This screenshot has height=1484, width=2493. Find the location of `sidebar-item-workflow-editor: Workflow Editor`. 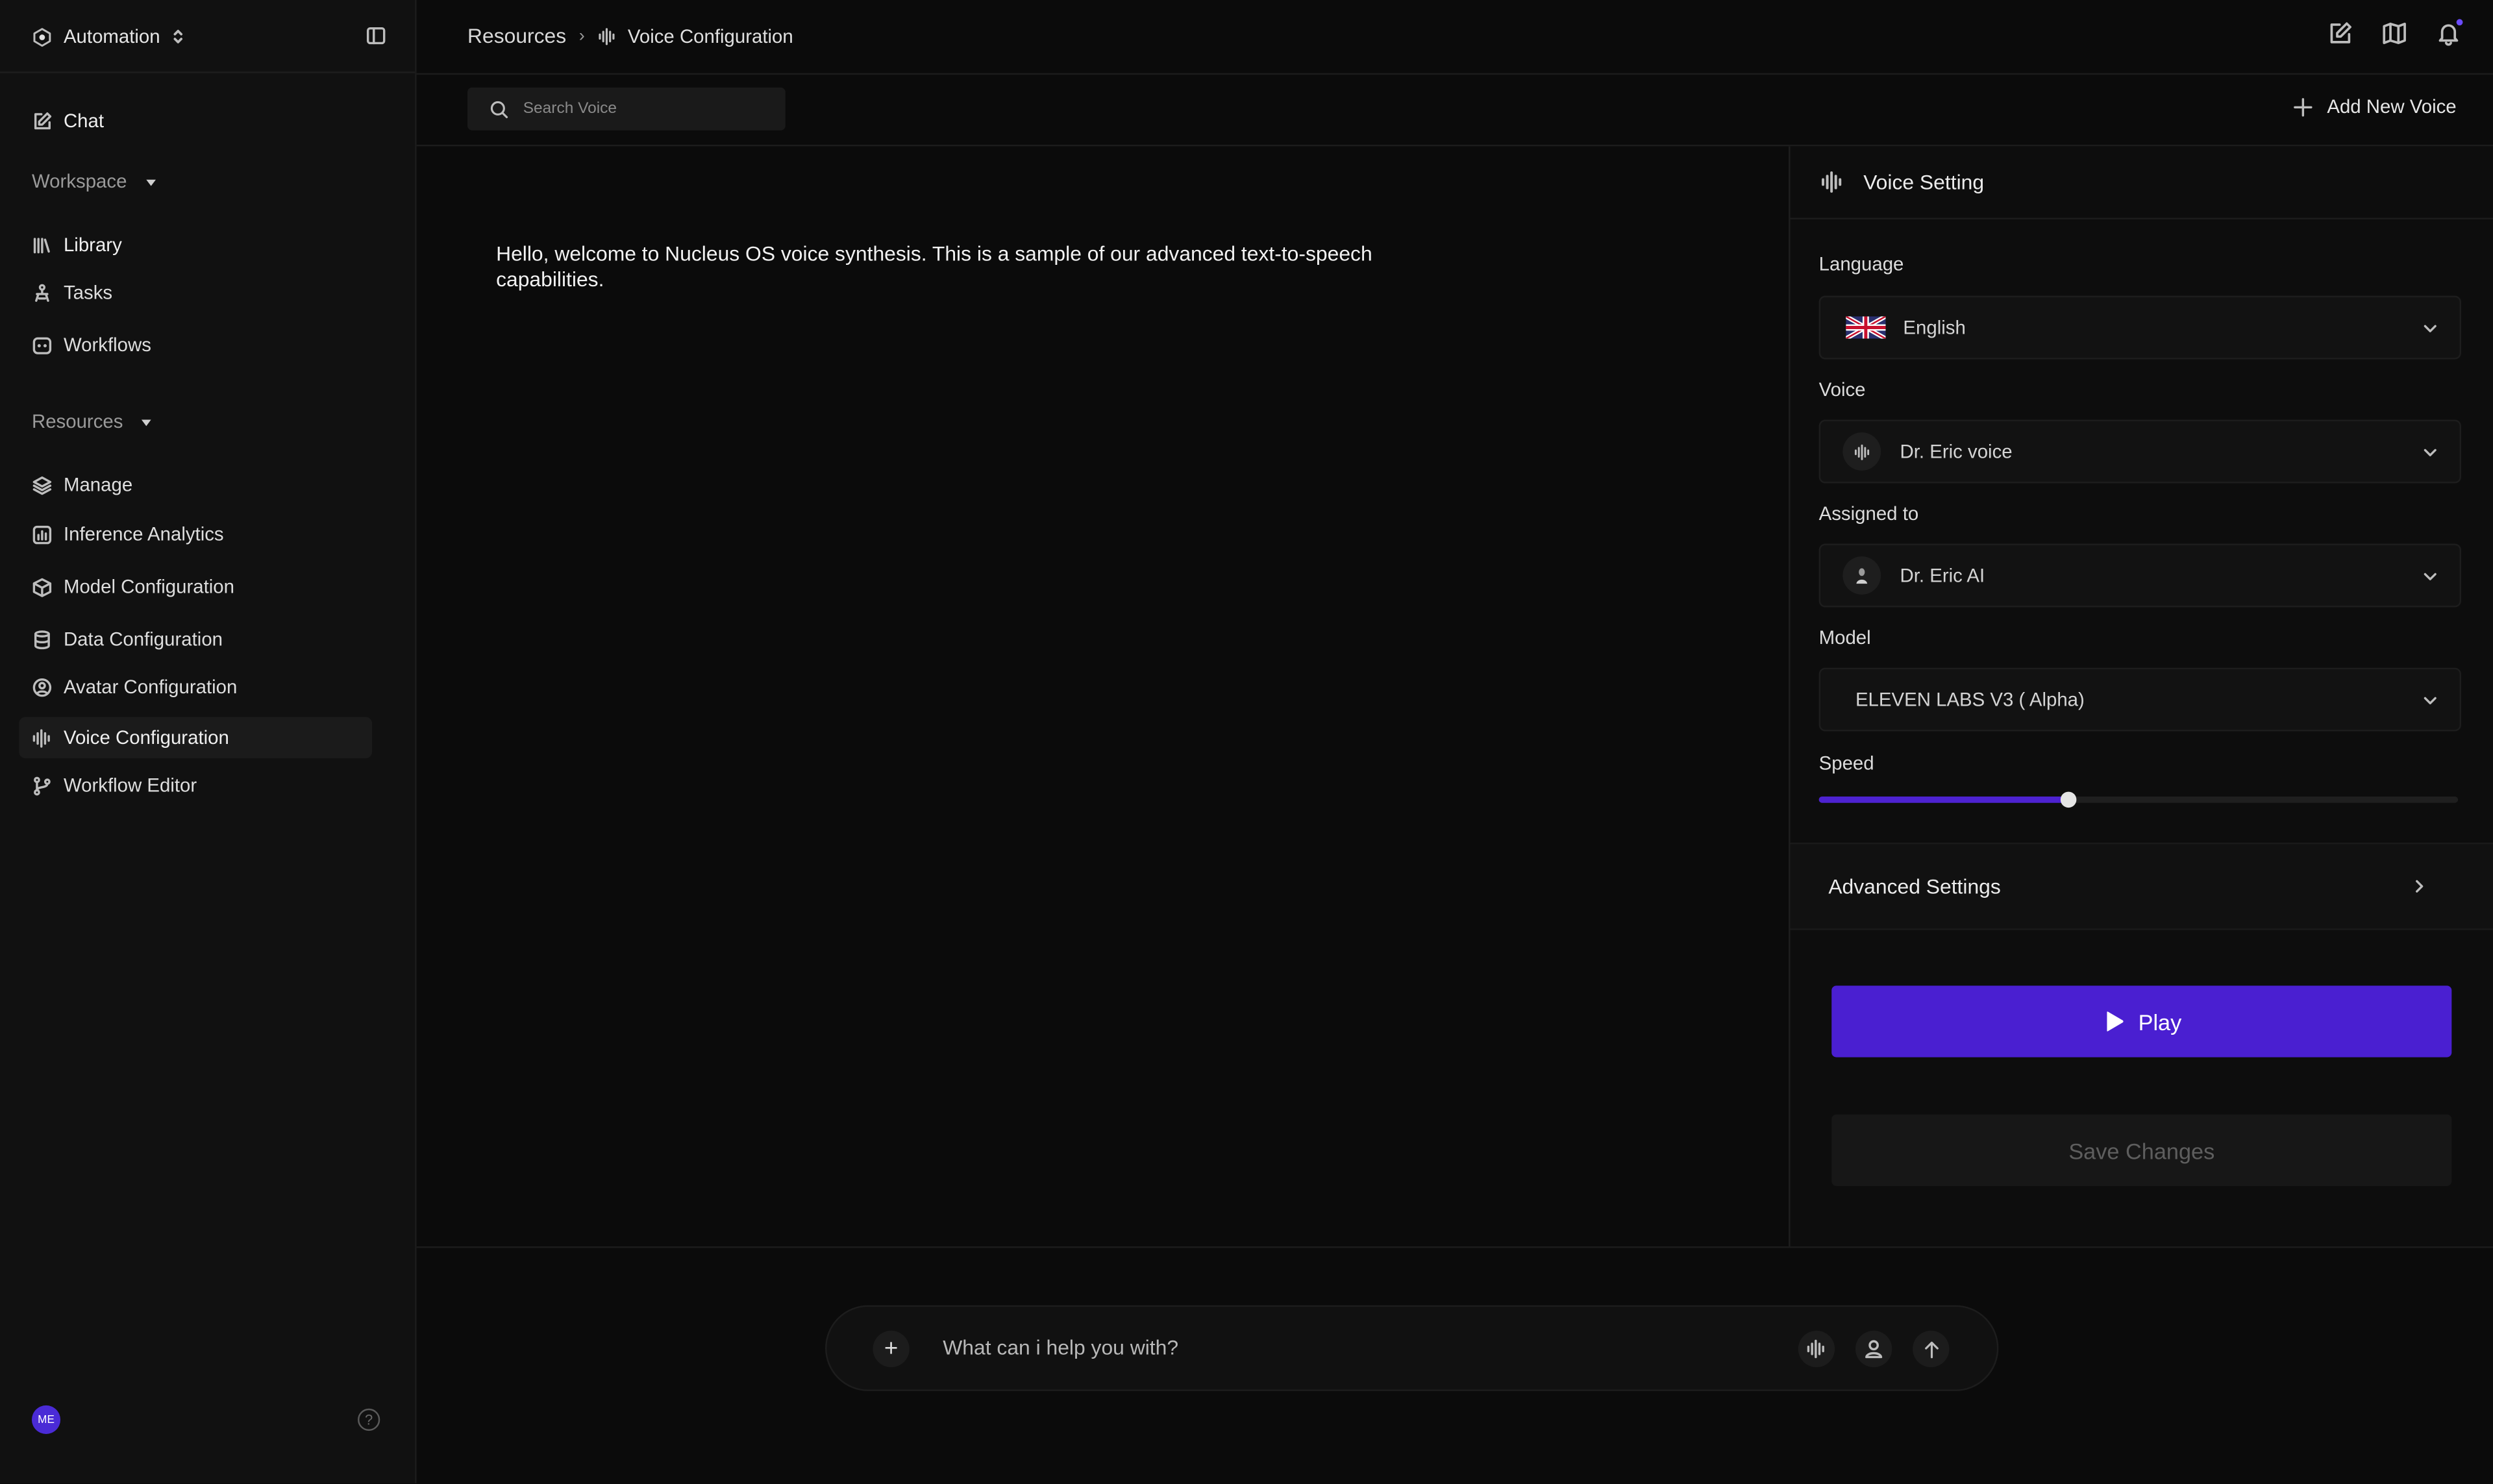

sidebar-item-workflow-editor: Workflow Editor is located at coordinates (195, 785).